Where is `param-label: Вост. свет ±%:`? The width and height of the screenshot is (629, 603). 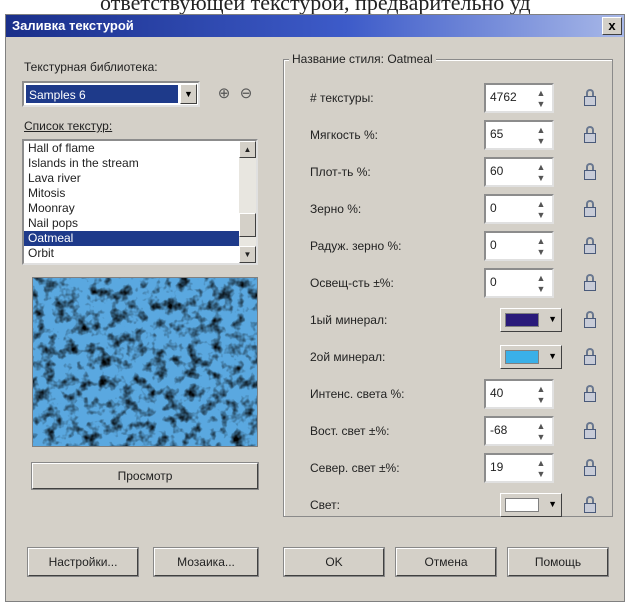
param-label: Вост. свет ±%: is located at coordinates (350, 431).